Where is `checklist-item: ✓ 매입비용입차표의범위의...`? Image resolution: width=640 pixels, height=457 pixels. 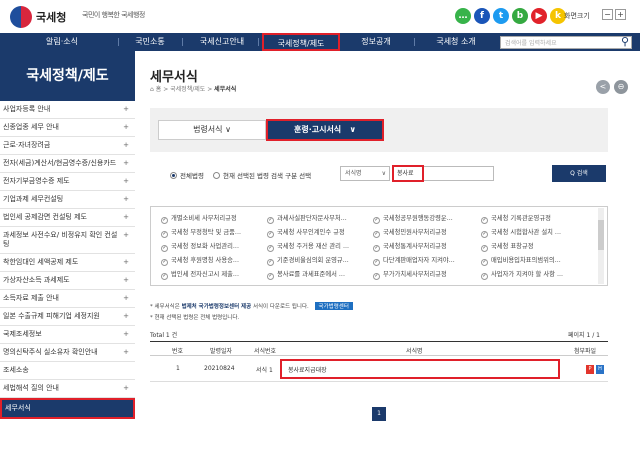 checklist-item: ✓ 매입비용입차표의범위의... is located at coordinates (534, 260).